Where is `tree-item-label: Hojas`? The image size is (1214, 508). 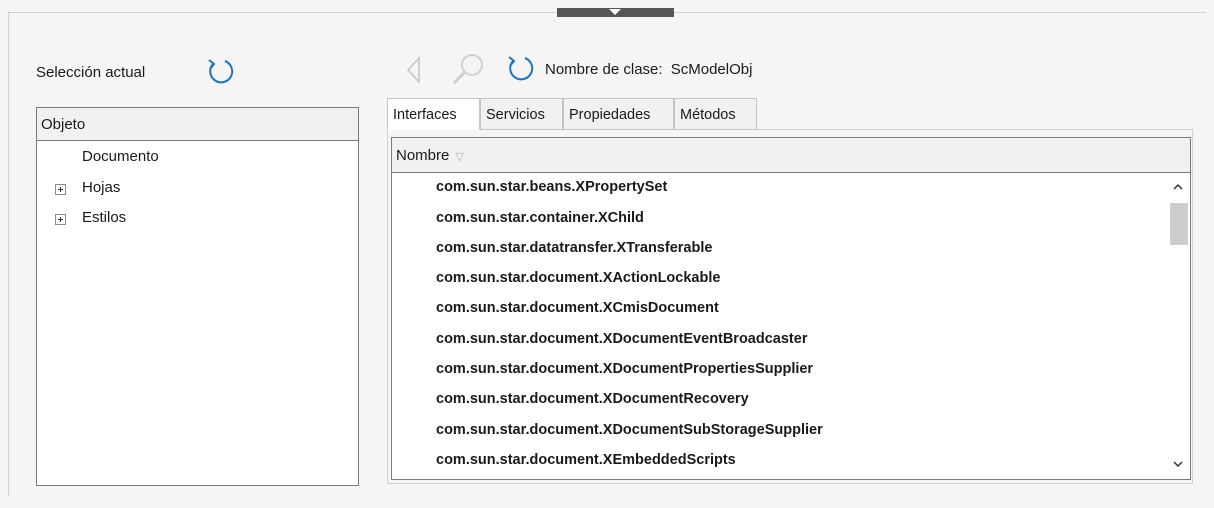
tree-item-label: Hojas is located at coordinates (101, 187).